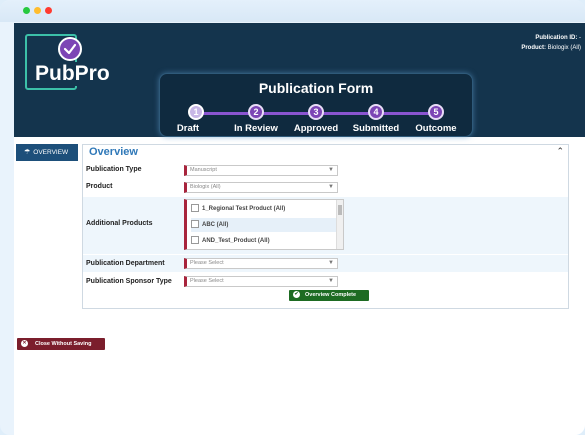 The width and height of the screenshot is (585, 435). I want to click on publication-department-select: Please Select ▼, so click(261, 263).